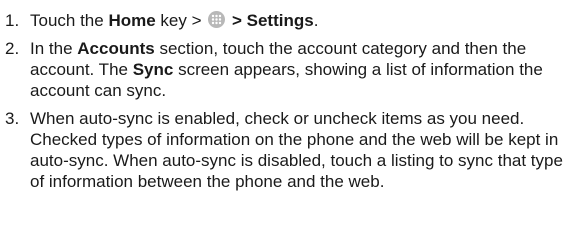 This screenshot has width=566, height=244. I want to click on text-segment: >, so click(237, 20).